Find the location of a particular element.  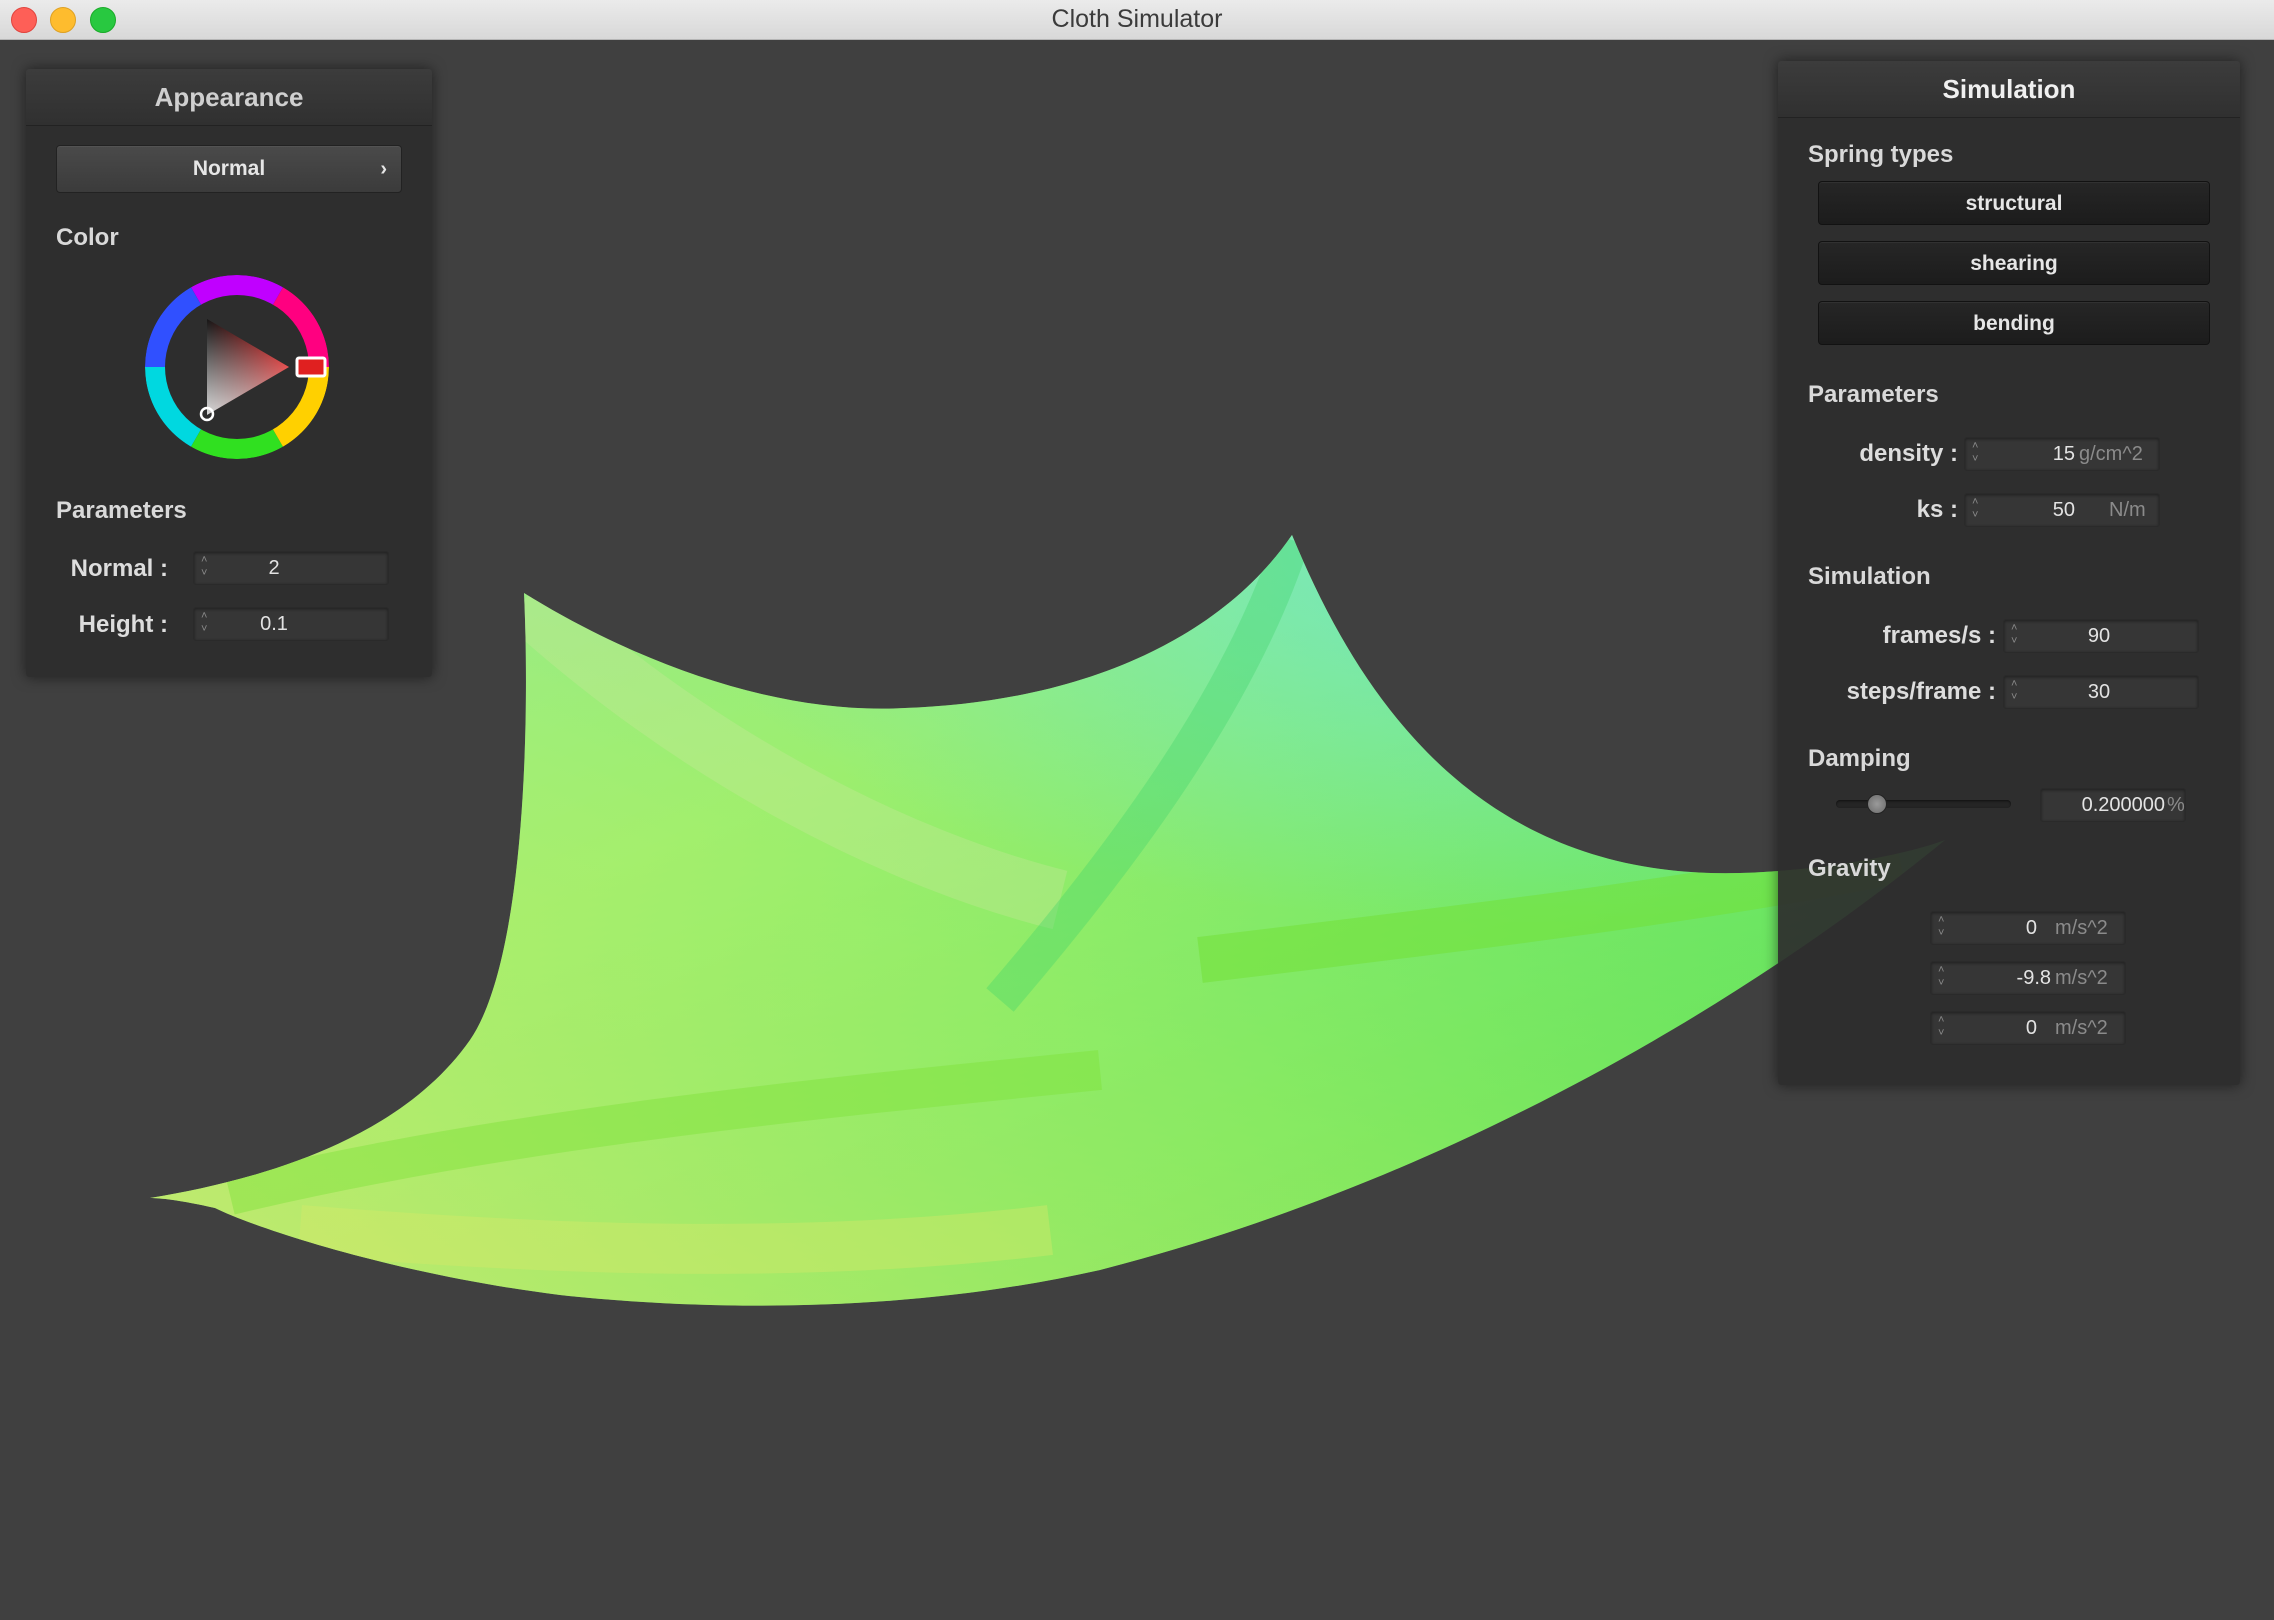

chevron-right-icon: › is located at coordinates (383, 169).